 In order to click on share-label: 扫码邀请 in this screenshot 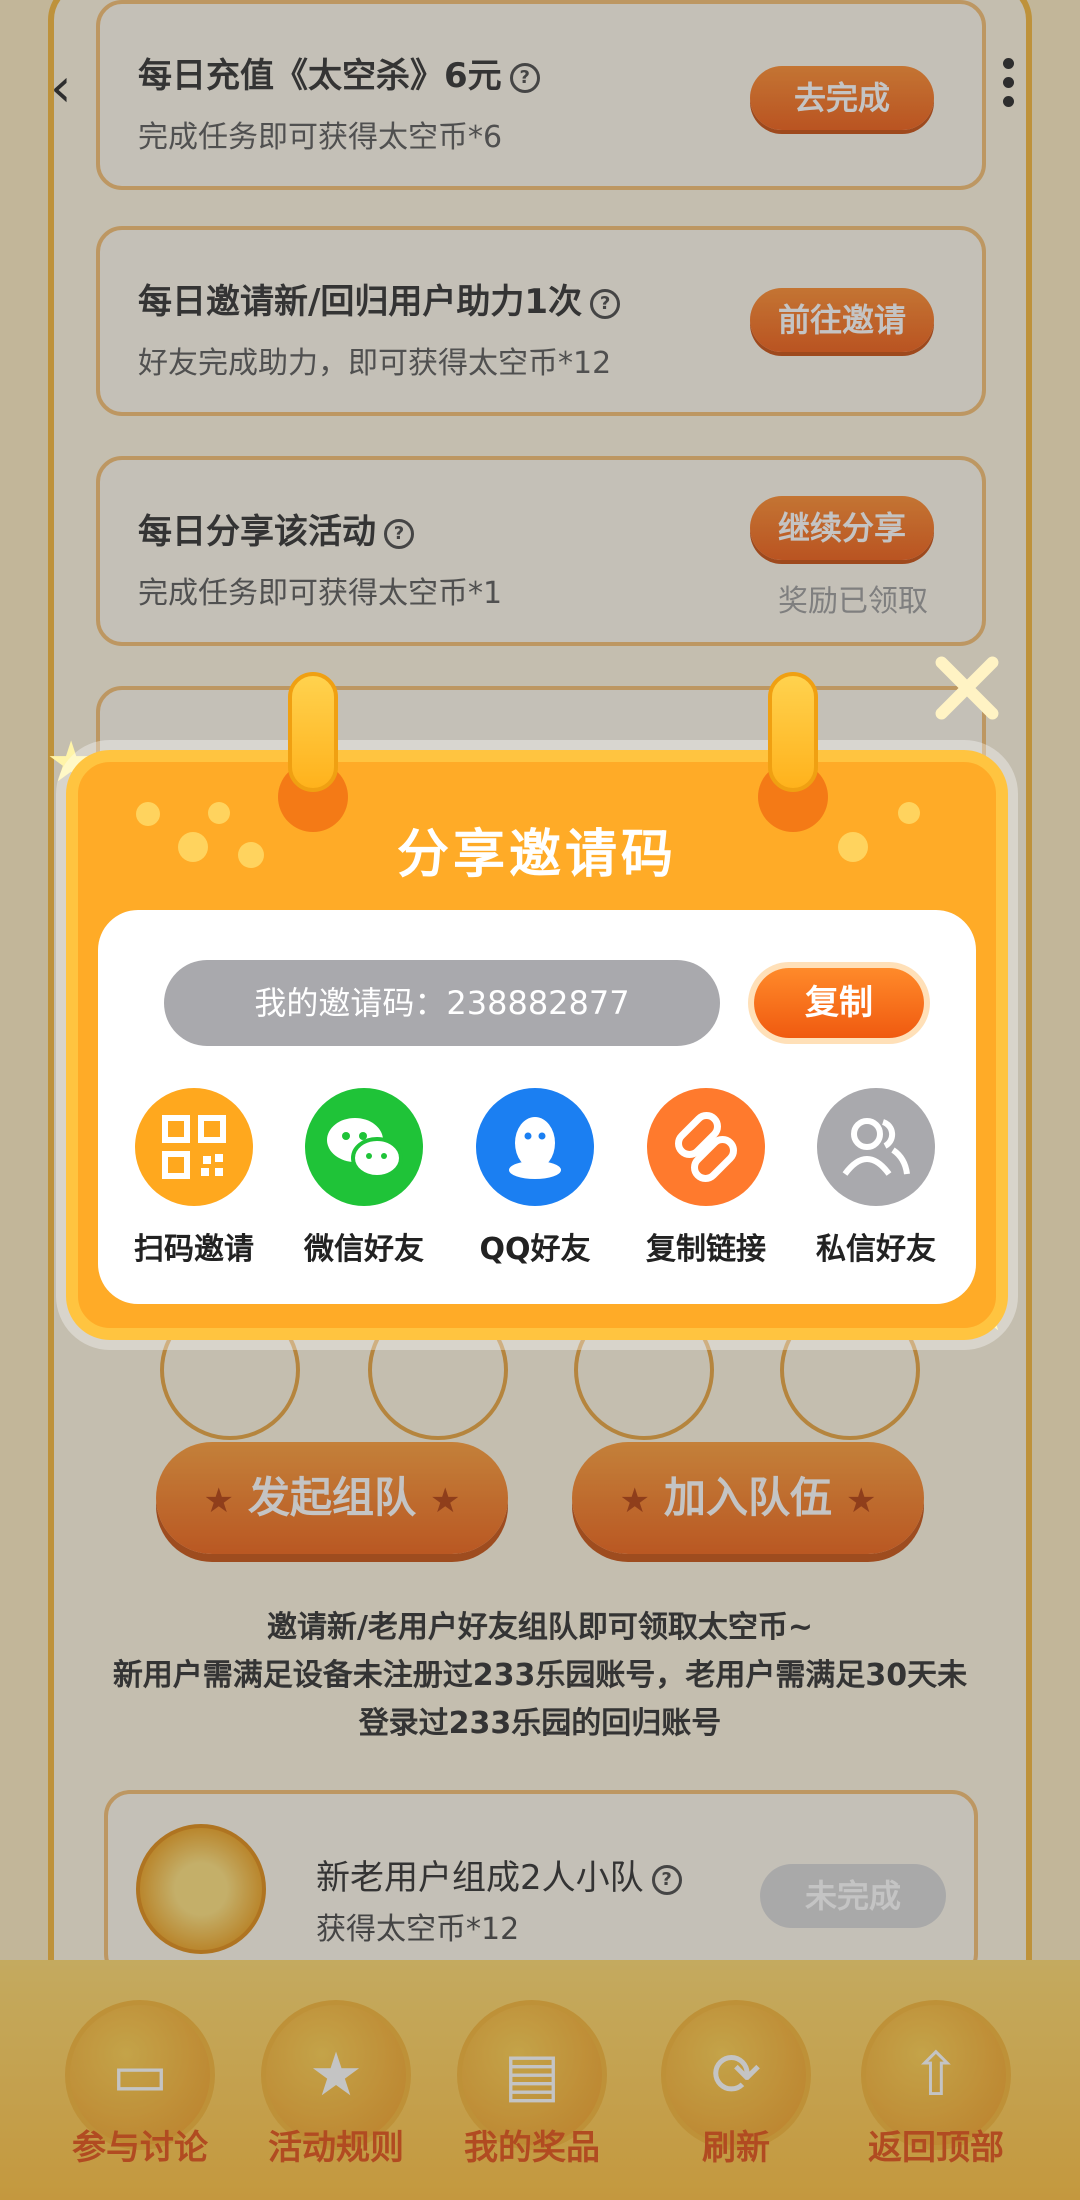, I will do `click(194, 1249)`.